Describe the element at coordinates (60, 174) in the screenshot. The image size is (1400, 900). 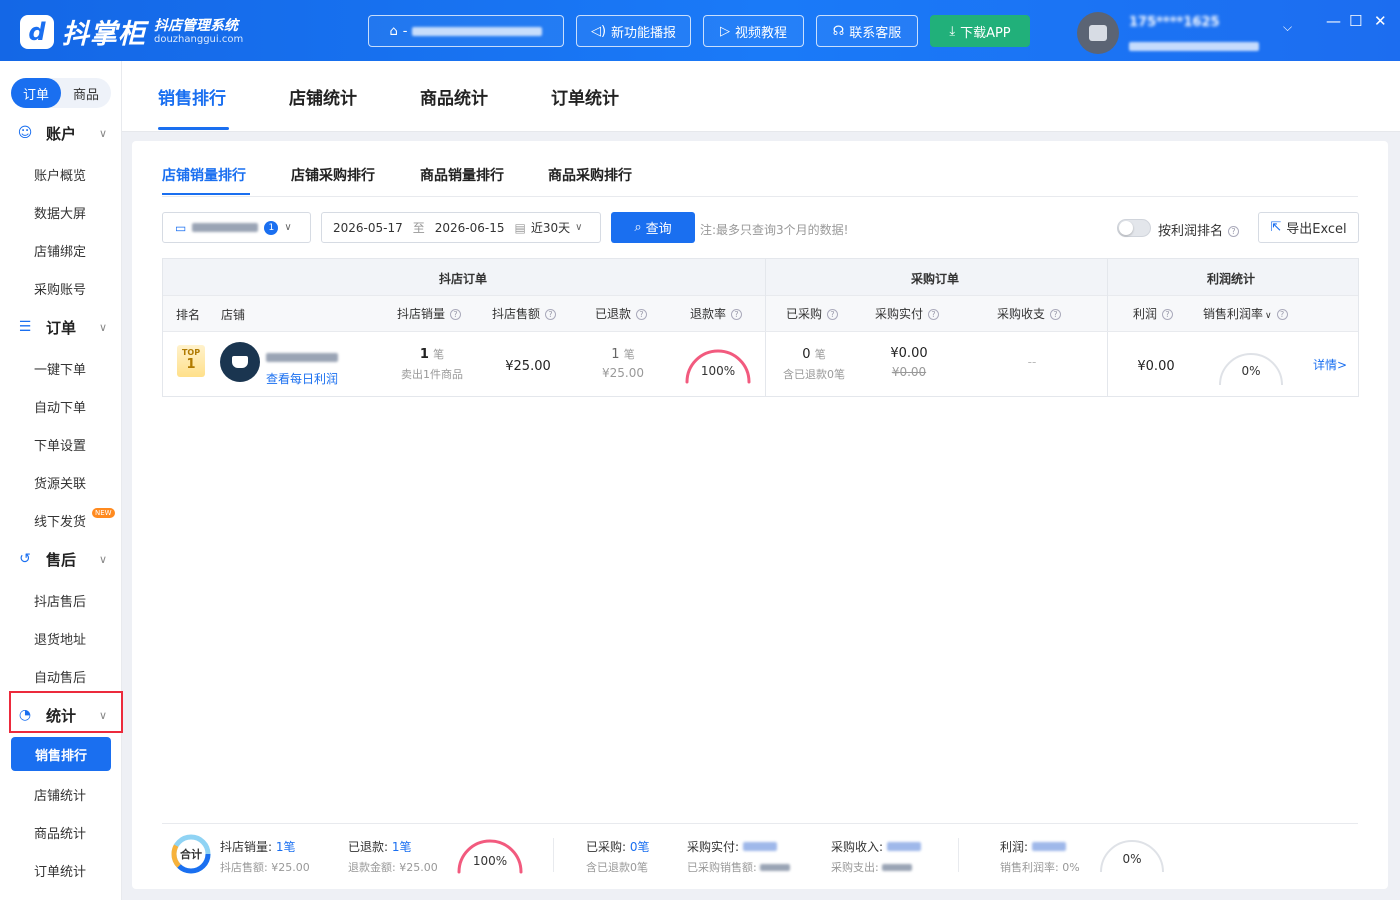
I see `sidebar-item-account-overview: 账户概览` at that location.